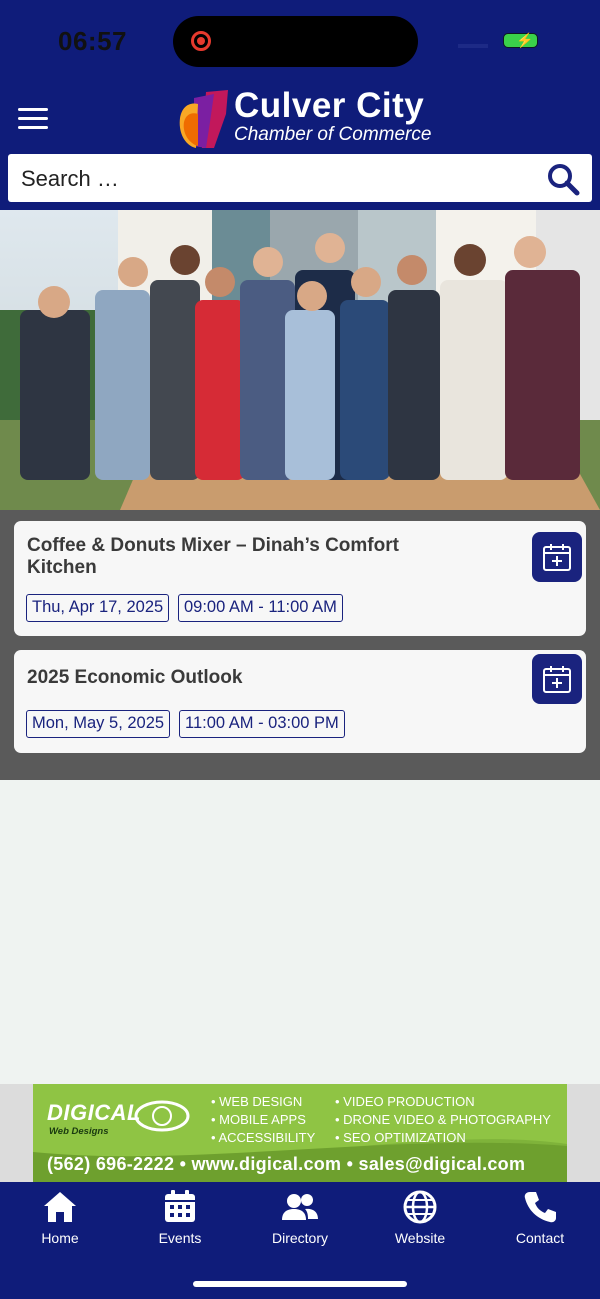 The width and height of the screenshot is (600, 1299). Describe the element at coordinates (263, 1137) in the screenshot. I see `ad-service: • ACCESSIBILITY` at that location.